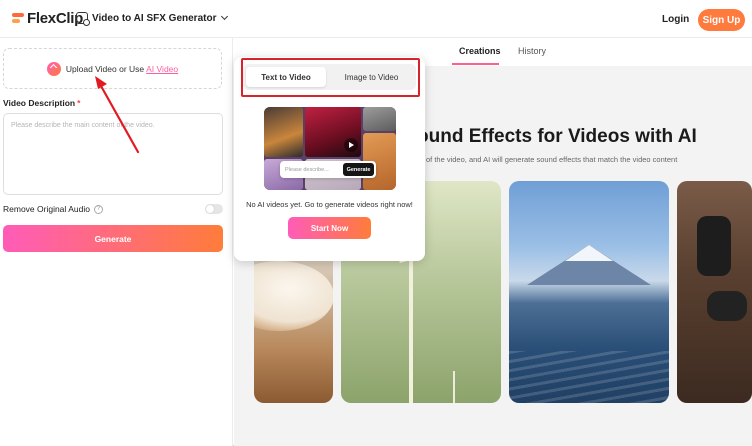 The height and width of the screenshot is (446, 752). Describe the element at coordinates (55, 18) in the screenshot. I see `logo-text: FlexClip` at that location.